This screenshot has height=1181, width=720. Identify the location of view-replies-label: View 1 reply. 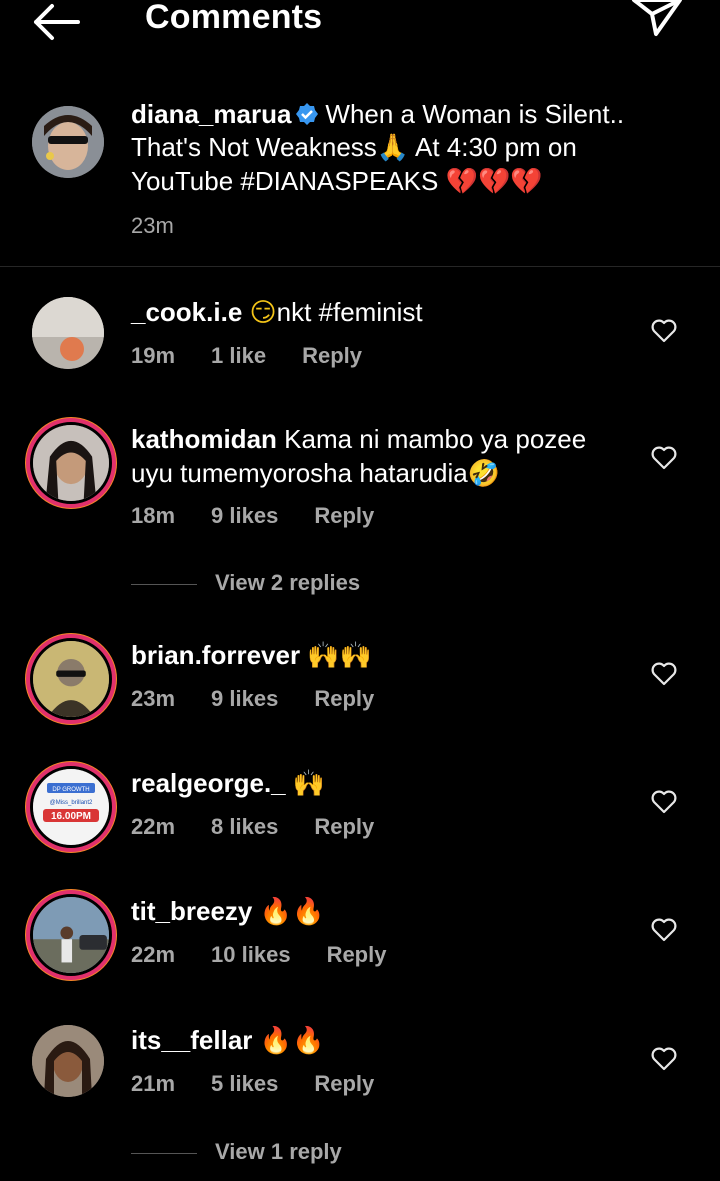
(278, 1151).